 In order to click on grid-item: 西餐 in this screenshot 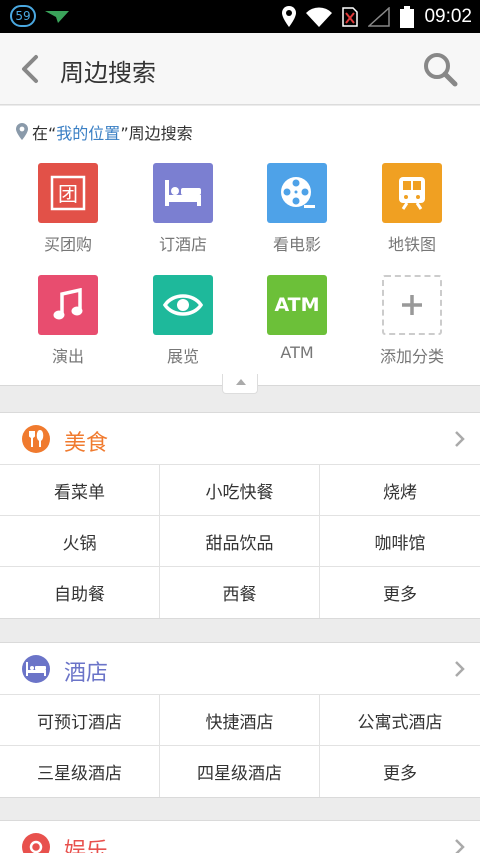, I will do `click(240, 592)`.